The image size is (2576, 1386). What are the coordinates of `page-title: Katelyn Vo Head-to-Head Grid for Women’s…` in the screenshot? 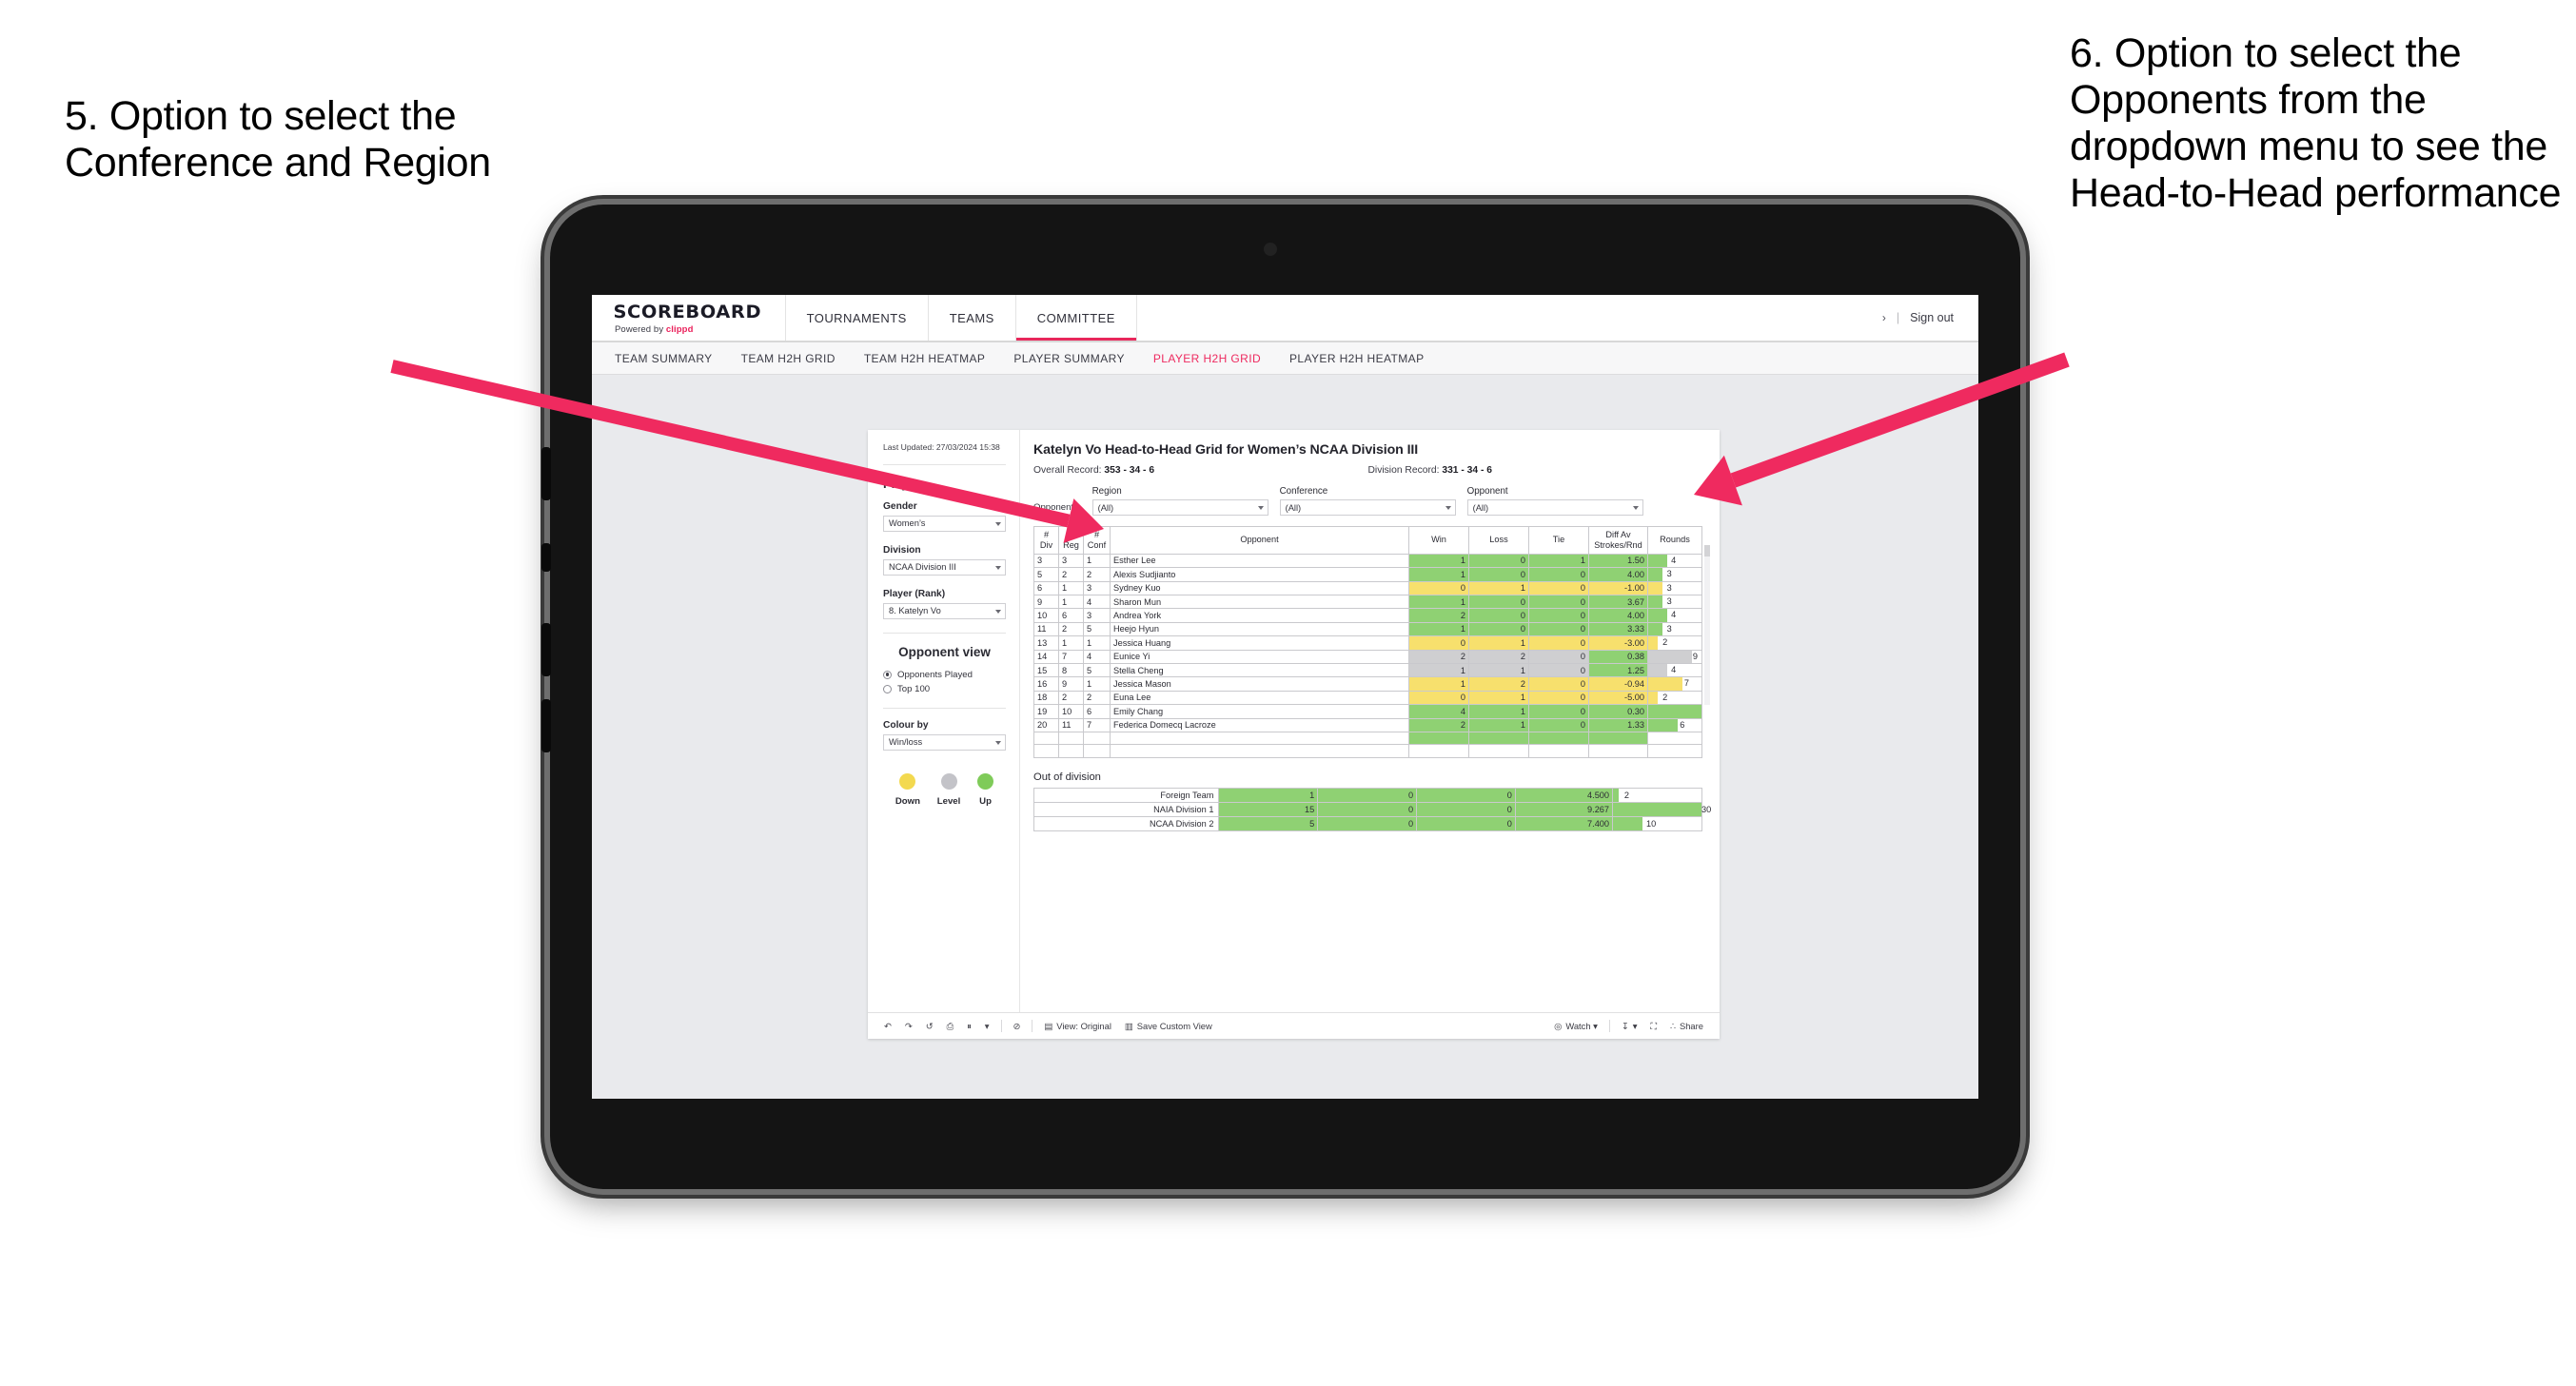 It's located at (1226, 450).